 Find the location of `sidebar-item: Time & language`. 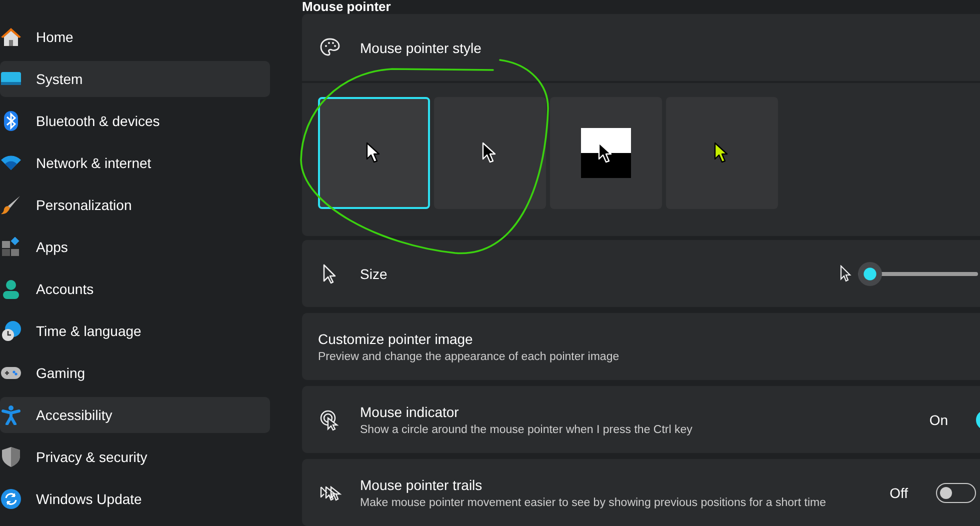

sidebar-item: Time & language is located at coordinates (135, 331).